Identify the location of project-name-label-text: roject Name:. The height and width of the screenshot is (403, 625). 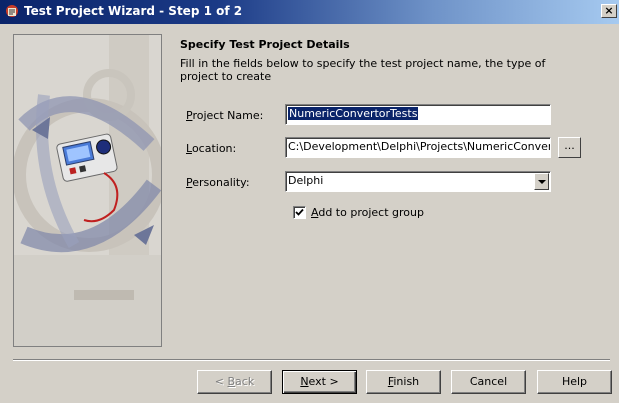
(228, 115).